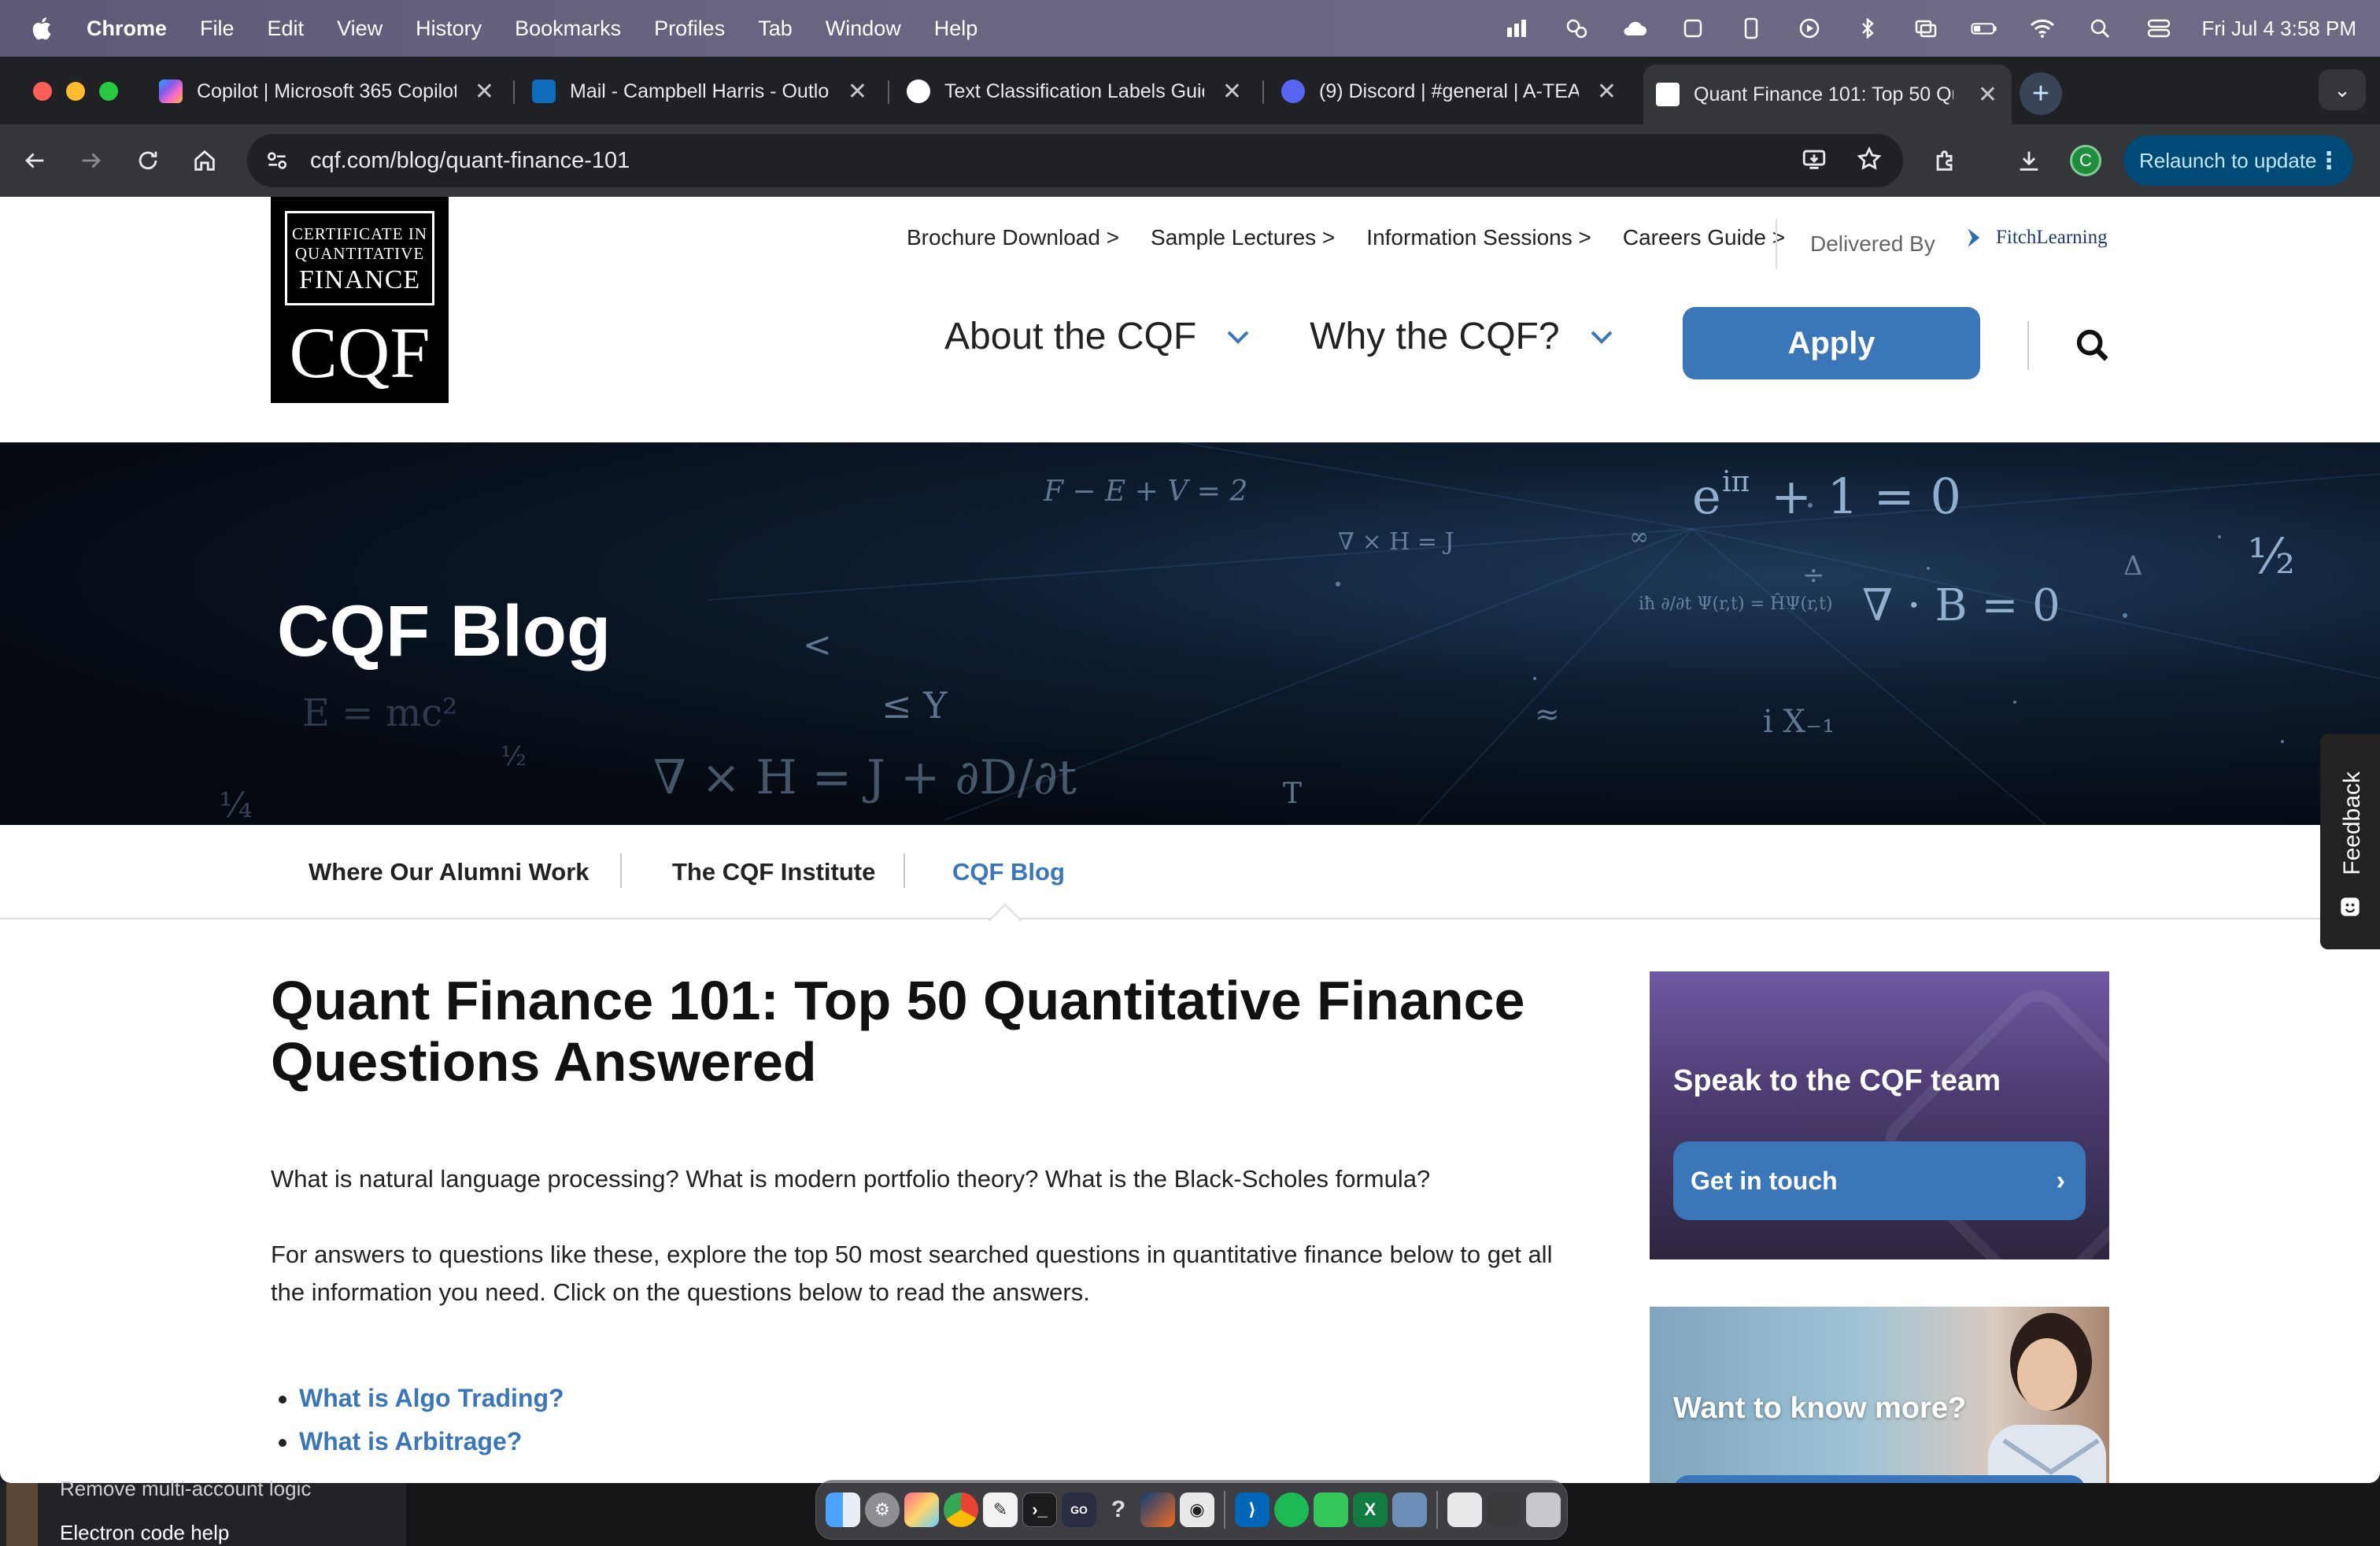 This screenshot has width=2380, height=1546. Describe the element at coordinates (1001, 1509) in the screenshot. I see `textedit-icon: ✎` at that location.